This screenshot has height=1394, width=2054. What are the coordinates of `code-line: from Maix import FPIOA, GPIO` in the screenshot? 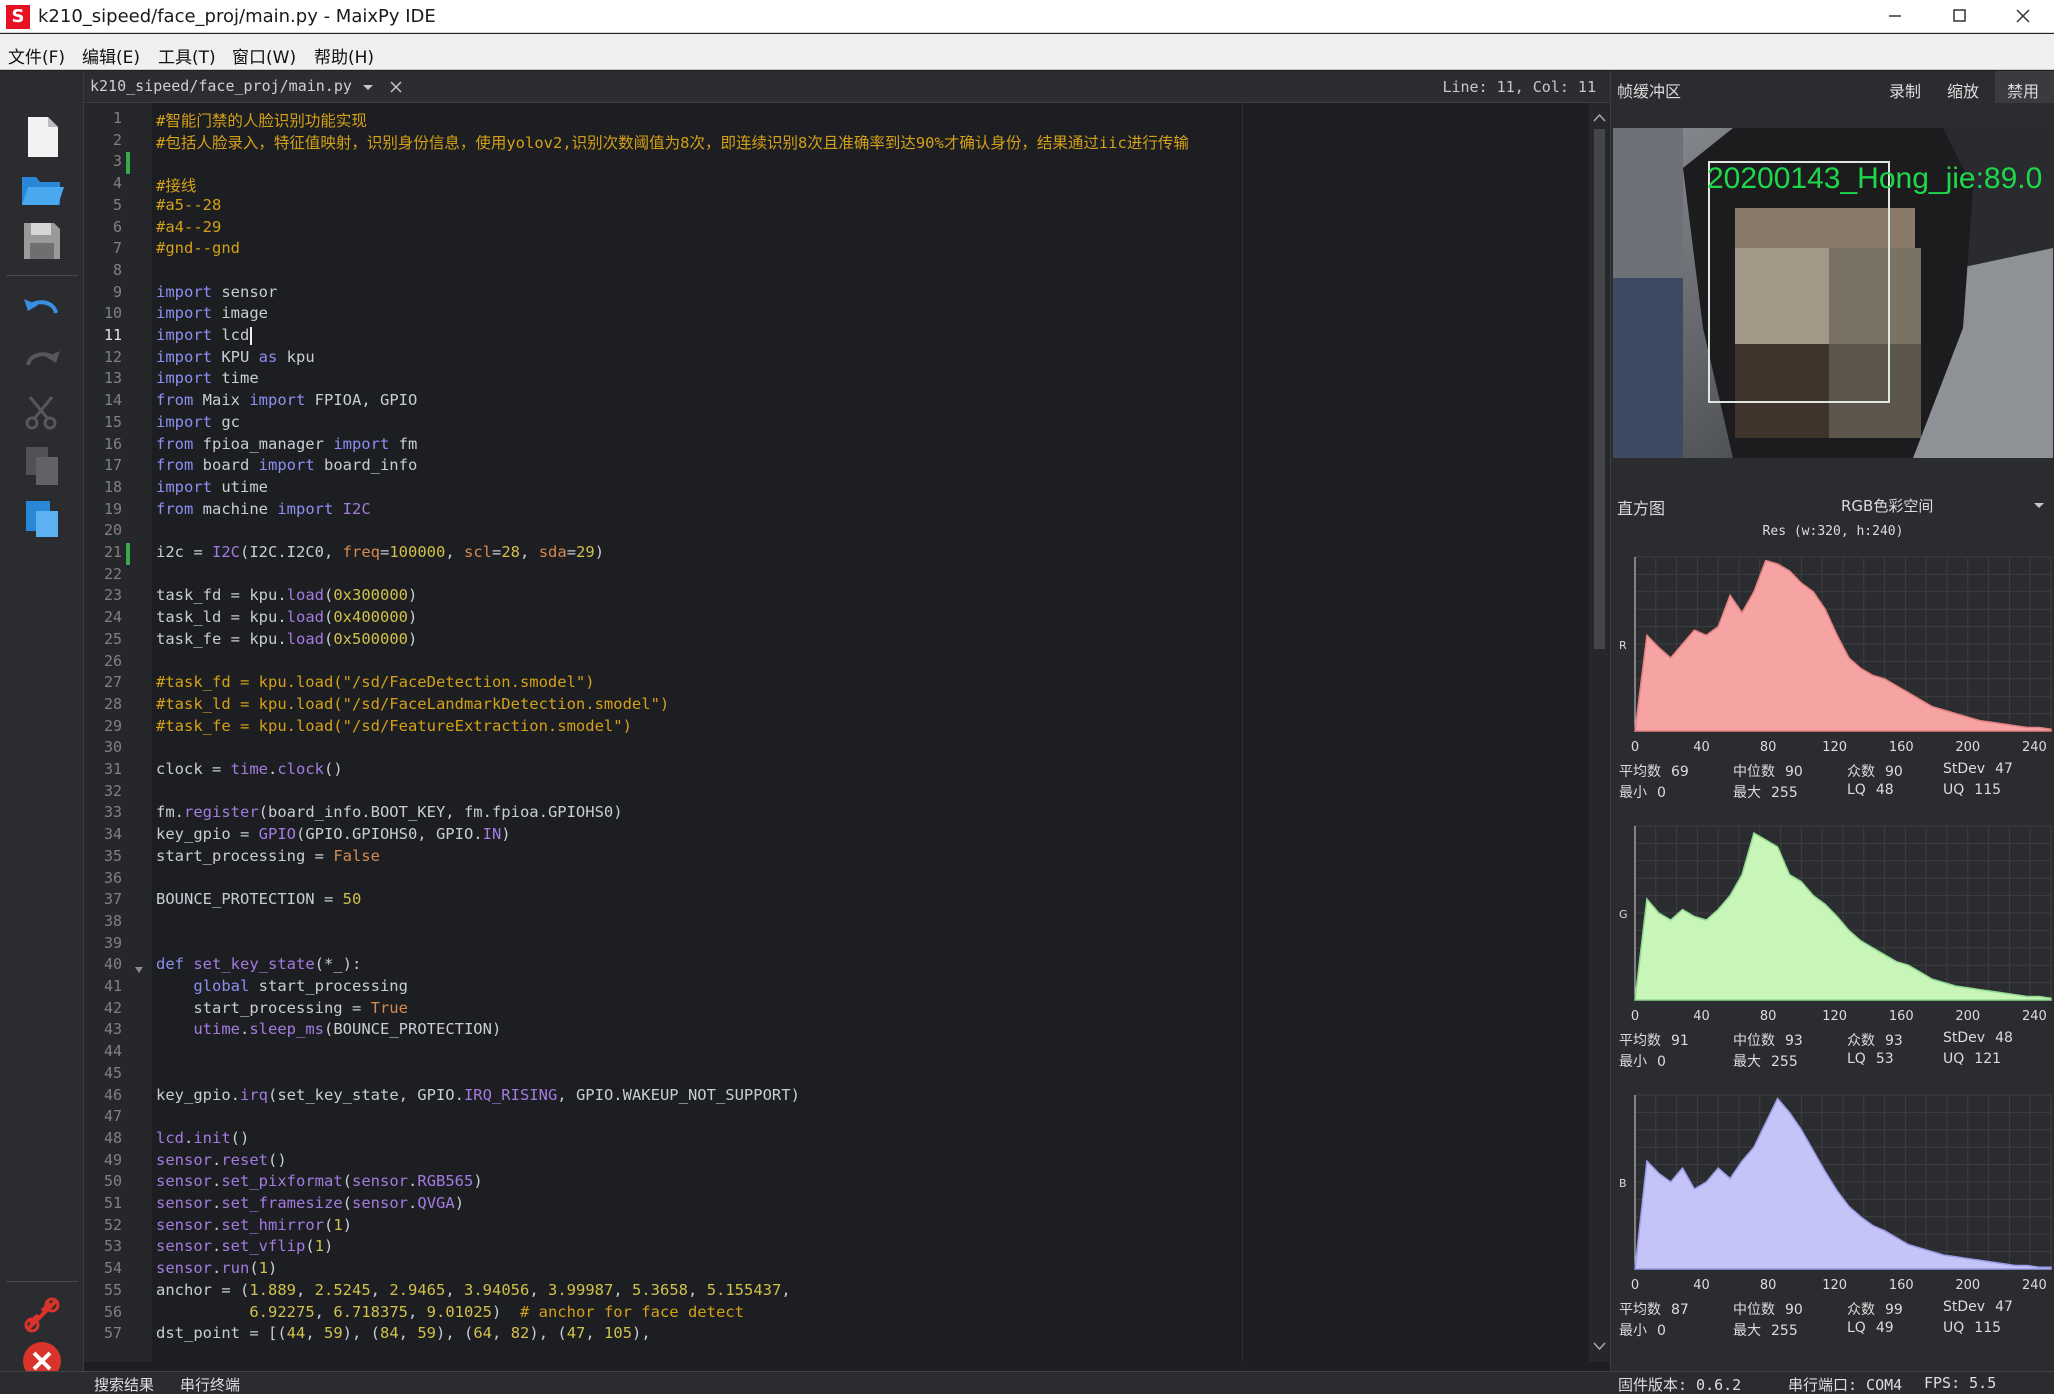 It's located at (286, 400).